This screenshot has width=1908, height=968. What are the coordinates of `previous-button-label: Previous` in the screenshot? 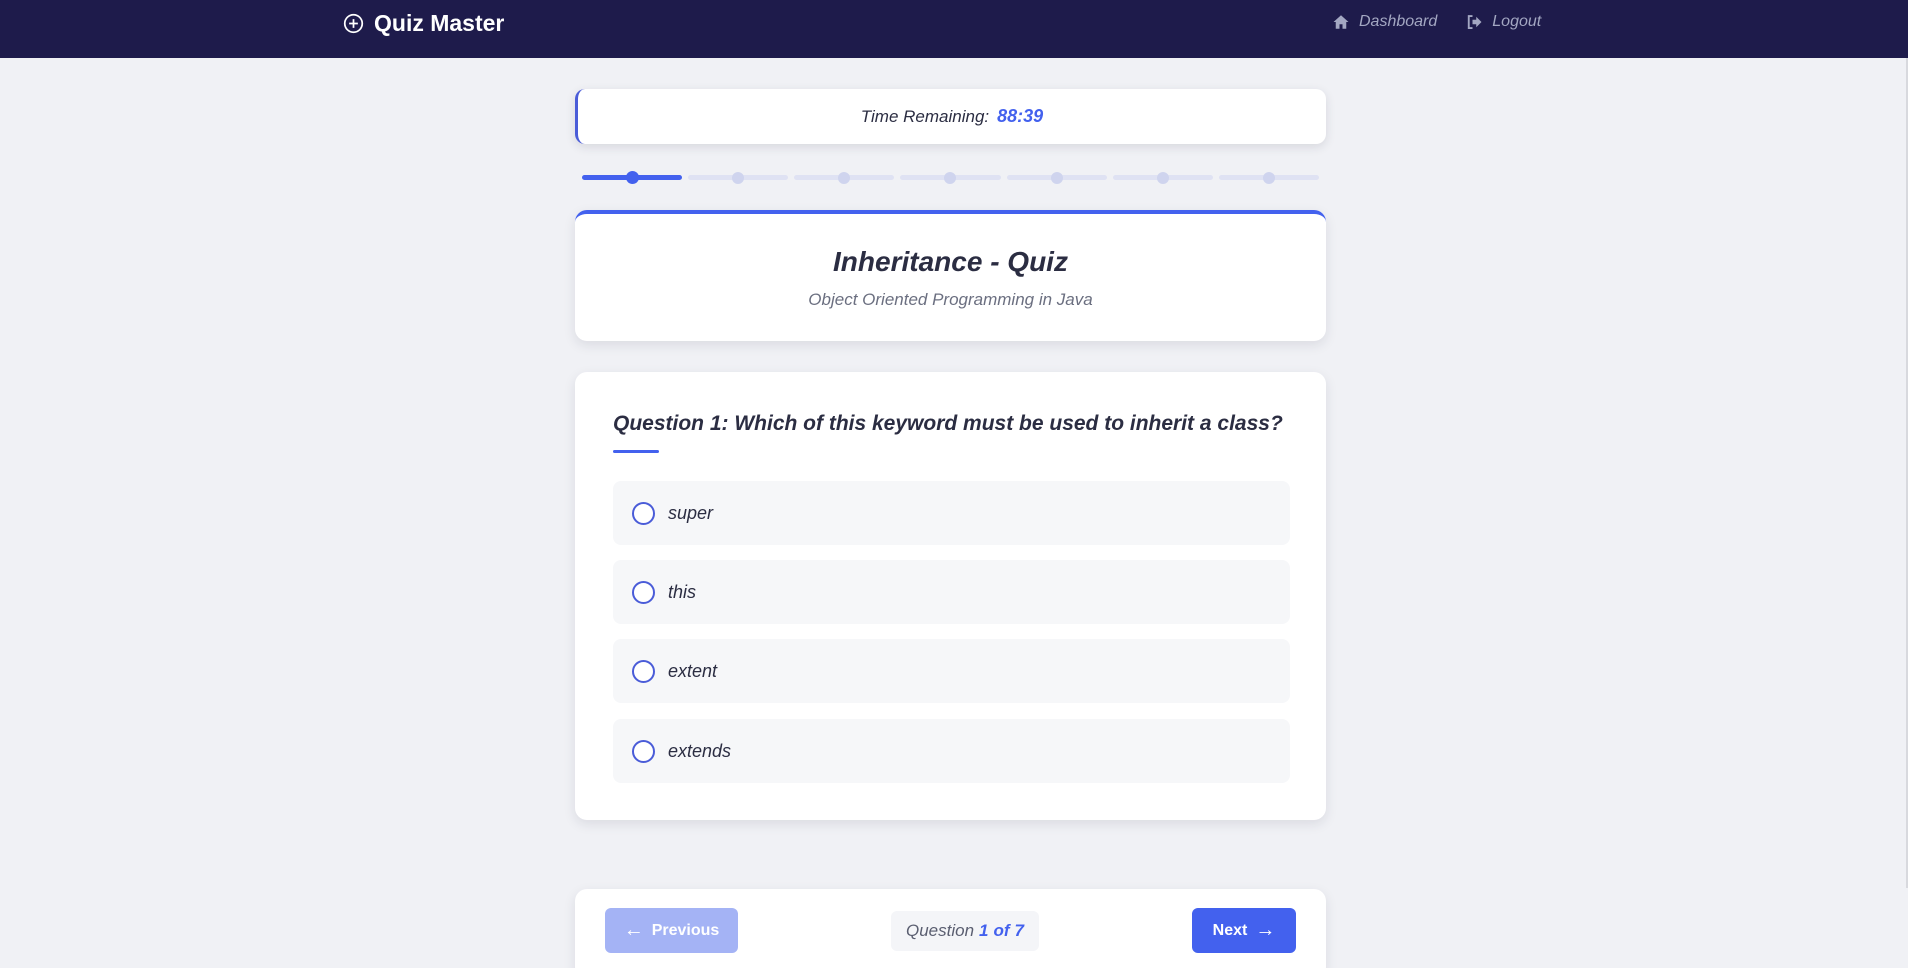 It's located at (685, 930).